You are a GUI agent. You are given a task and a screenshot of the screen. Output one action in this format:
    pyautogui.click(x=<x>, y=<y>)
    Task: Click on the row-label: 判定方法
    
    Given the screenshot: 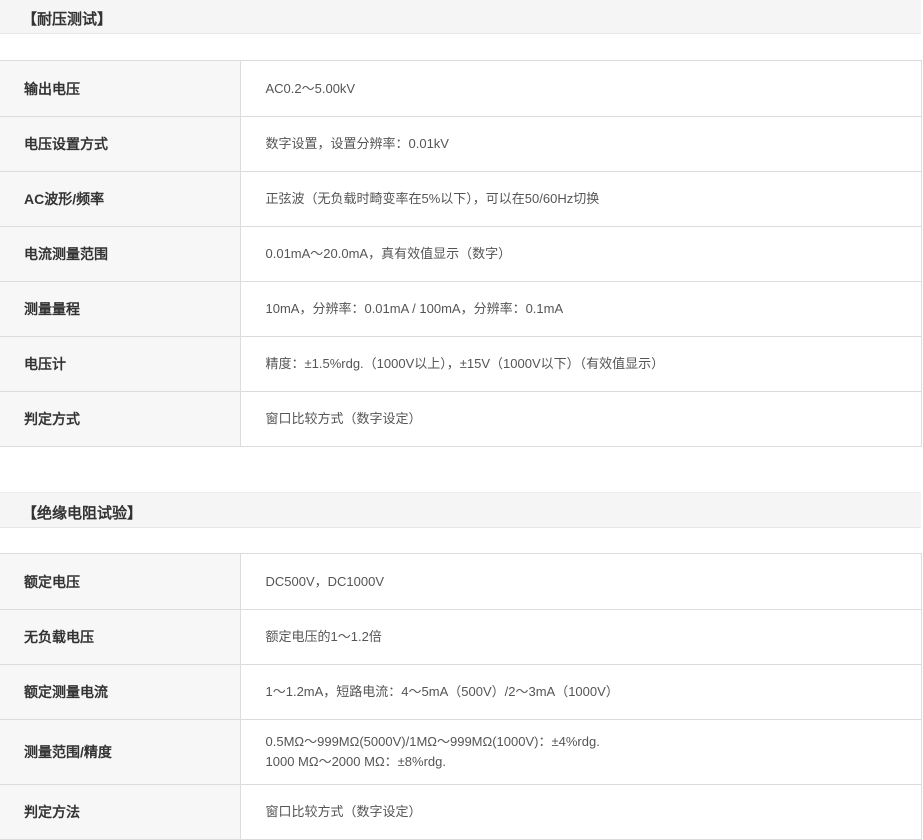 What is the action you would take?
    pyautogui.click(x=120, y=812)
    